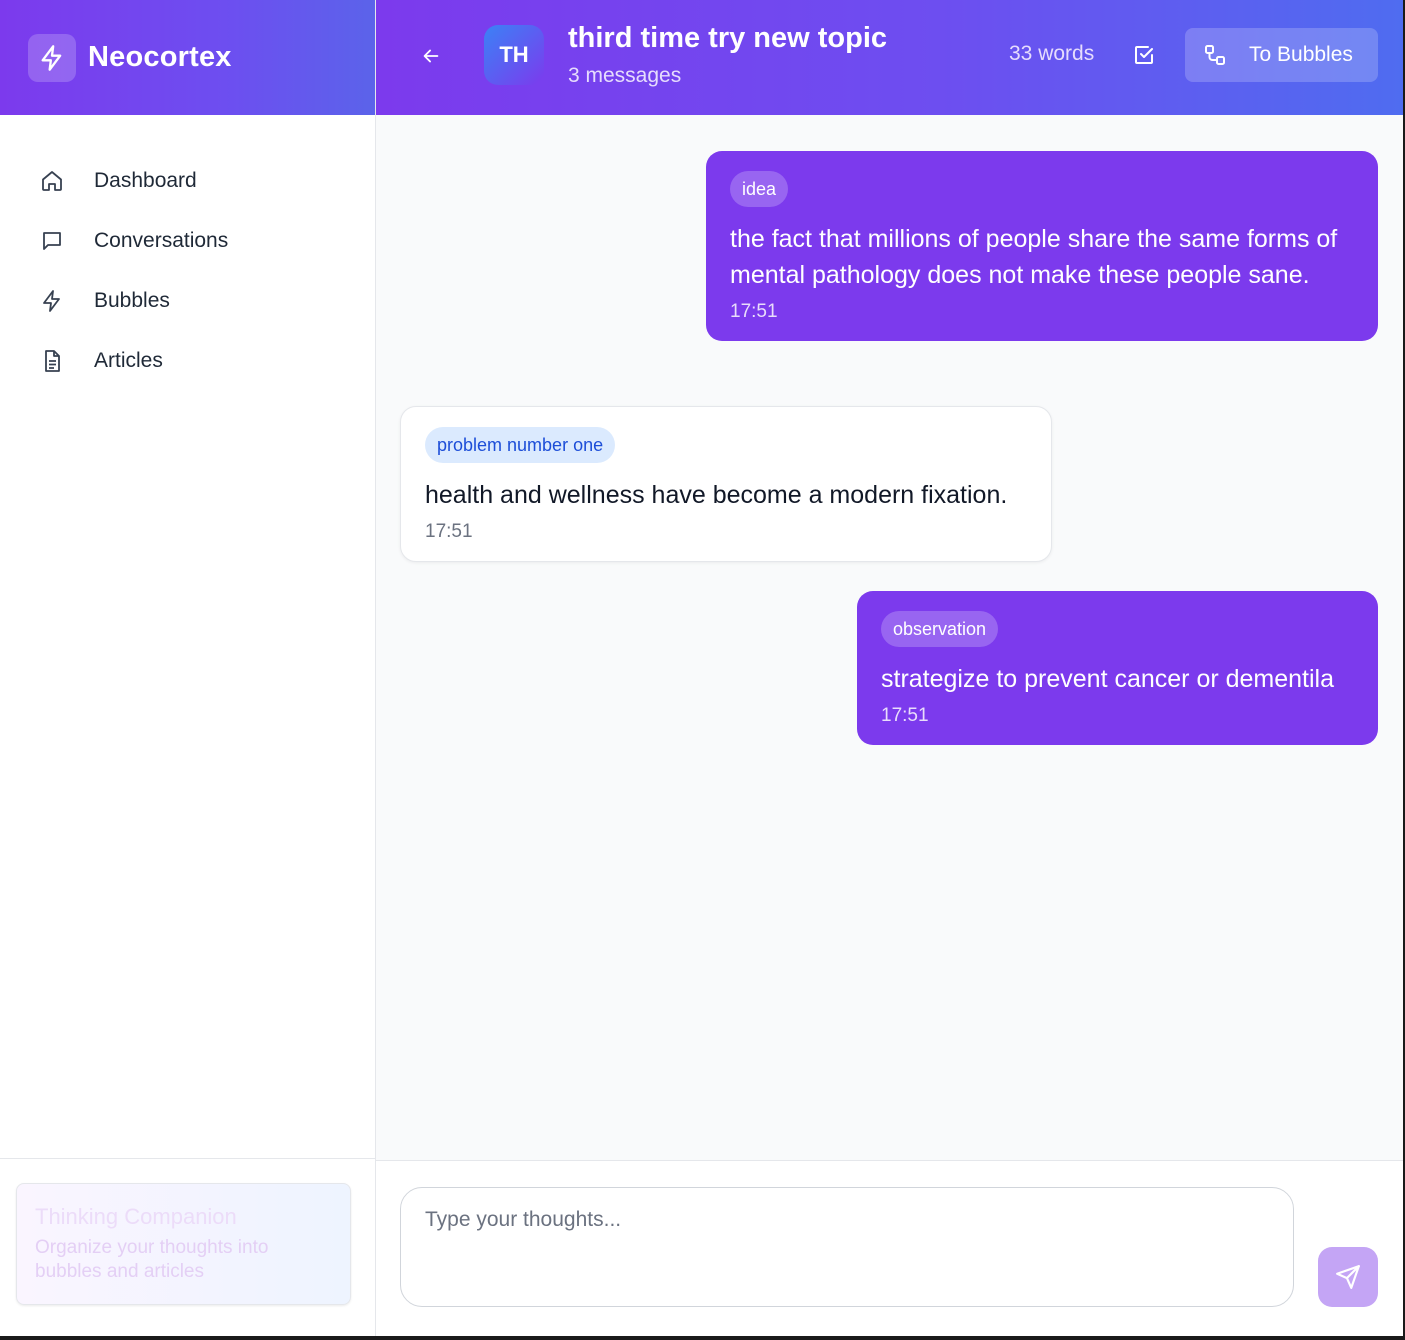 The width and height of the screenshot is (1405, 1340). I want to click on message-count: 3 messages, so click(625, 75).